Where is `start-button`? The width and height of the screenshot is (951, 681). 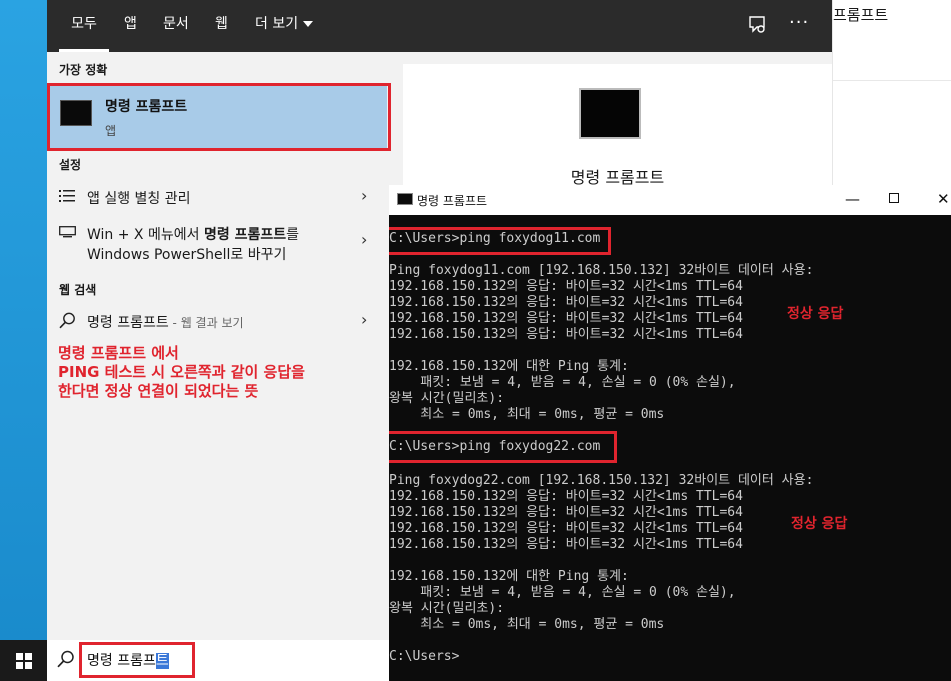 start-button is located at coordinates (23, 660).